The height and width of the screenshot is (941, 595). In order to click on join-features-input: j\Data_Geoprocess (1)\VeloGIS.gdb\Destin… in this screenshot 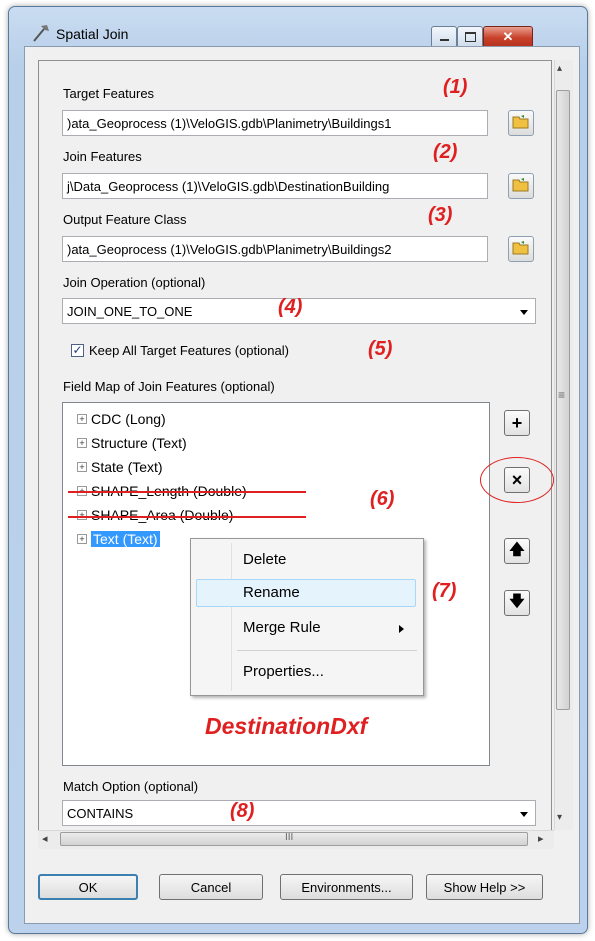, I will do `click(275, 186)`.